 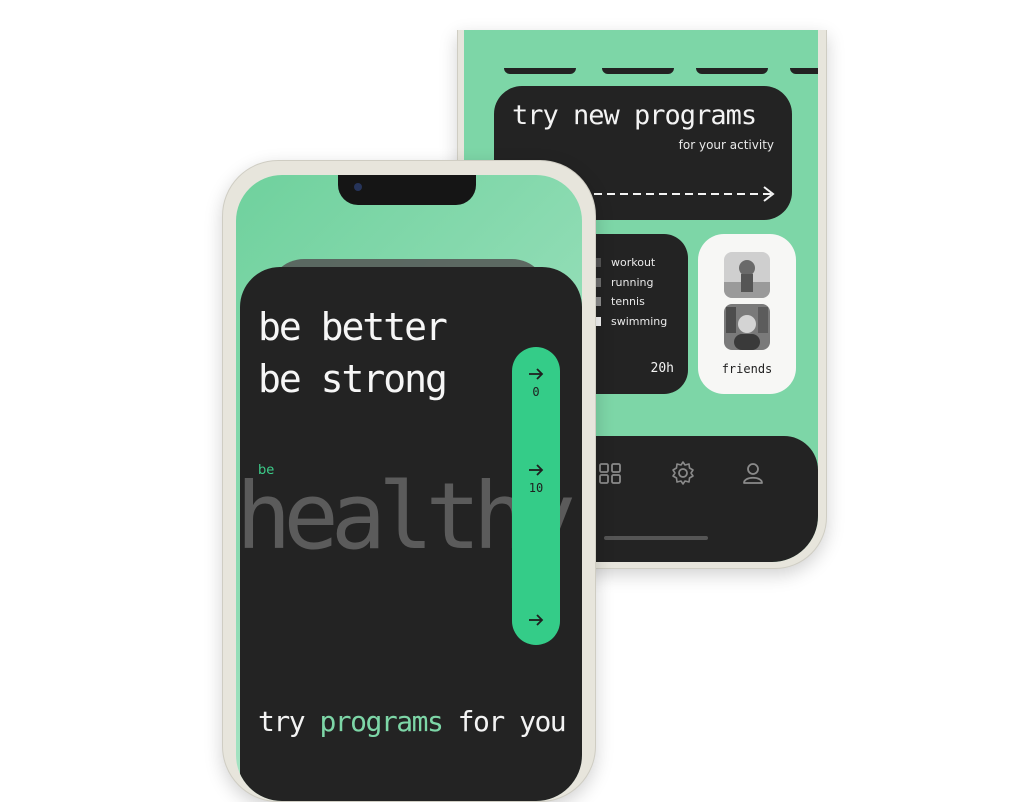 What do you see at coordinates (381, 721) in the screenshot?
I see `footer-highlight: programs` at bounding box center [381, 721].